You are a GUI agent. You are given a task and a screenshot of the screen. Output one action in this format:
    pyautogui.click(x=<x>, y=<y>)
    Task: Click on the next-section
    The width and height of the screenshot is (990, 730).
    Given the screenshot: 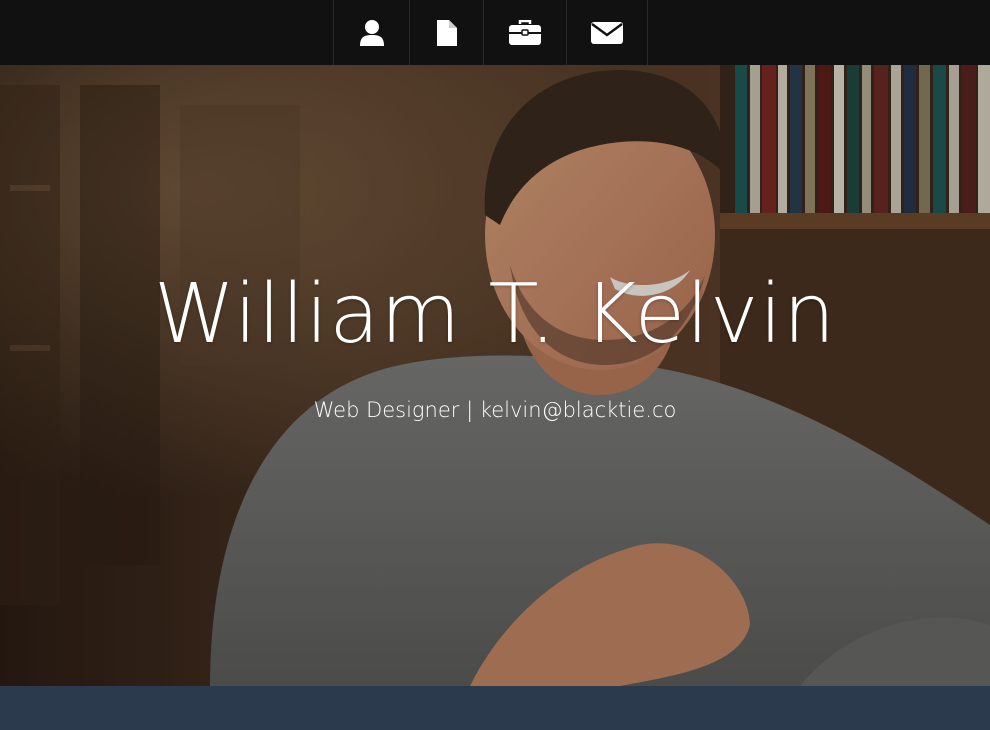 What is the action you would take?
    pyautogui.click(x=495, y=708)
    